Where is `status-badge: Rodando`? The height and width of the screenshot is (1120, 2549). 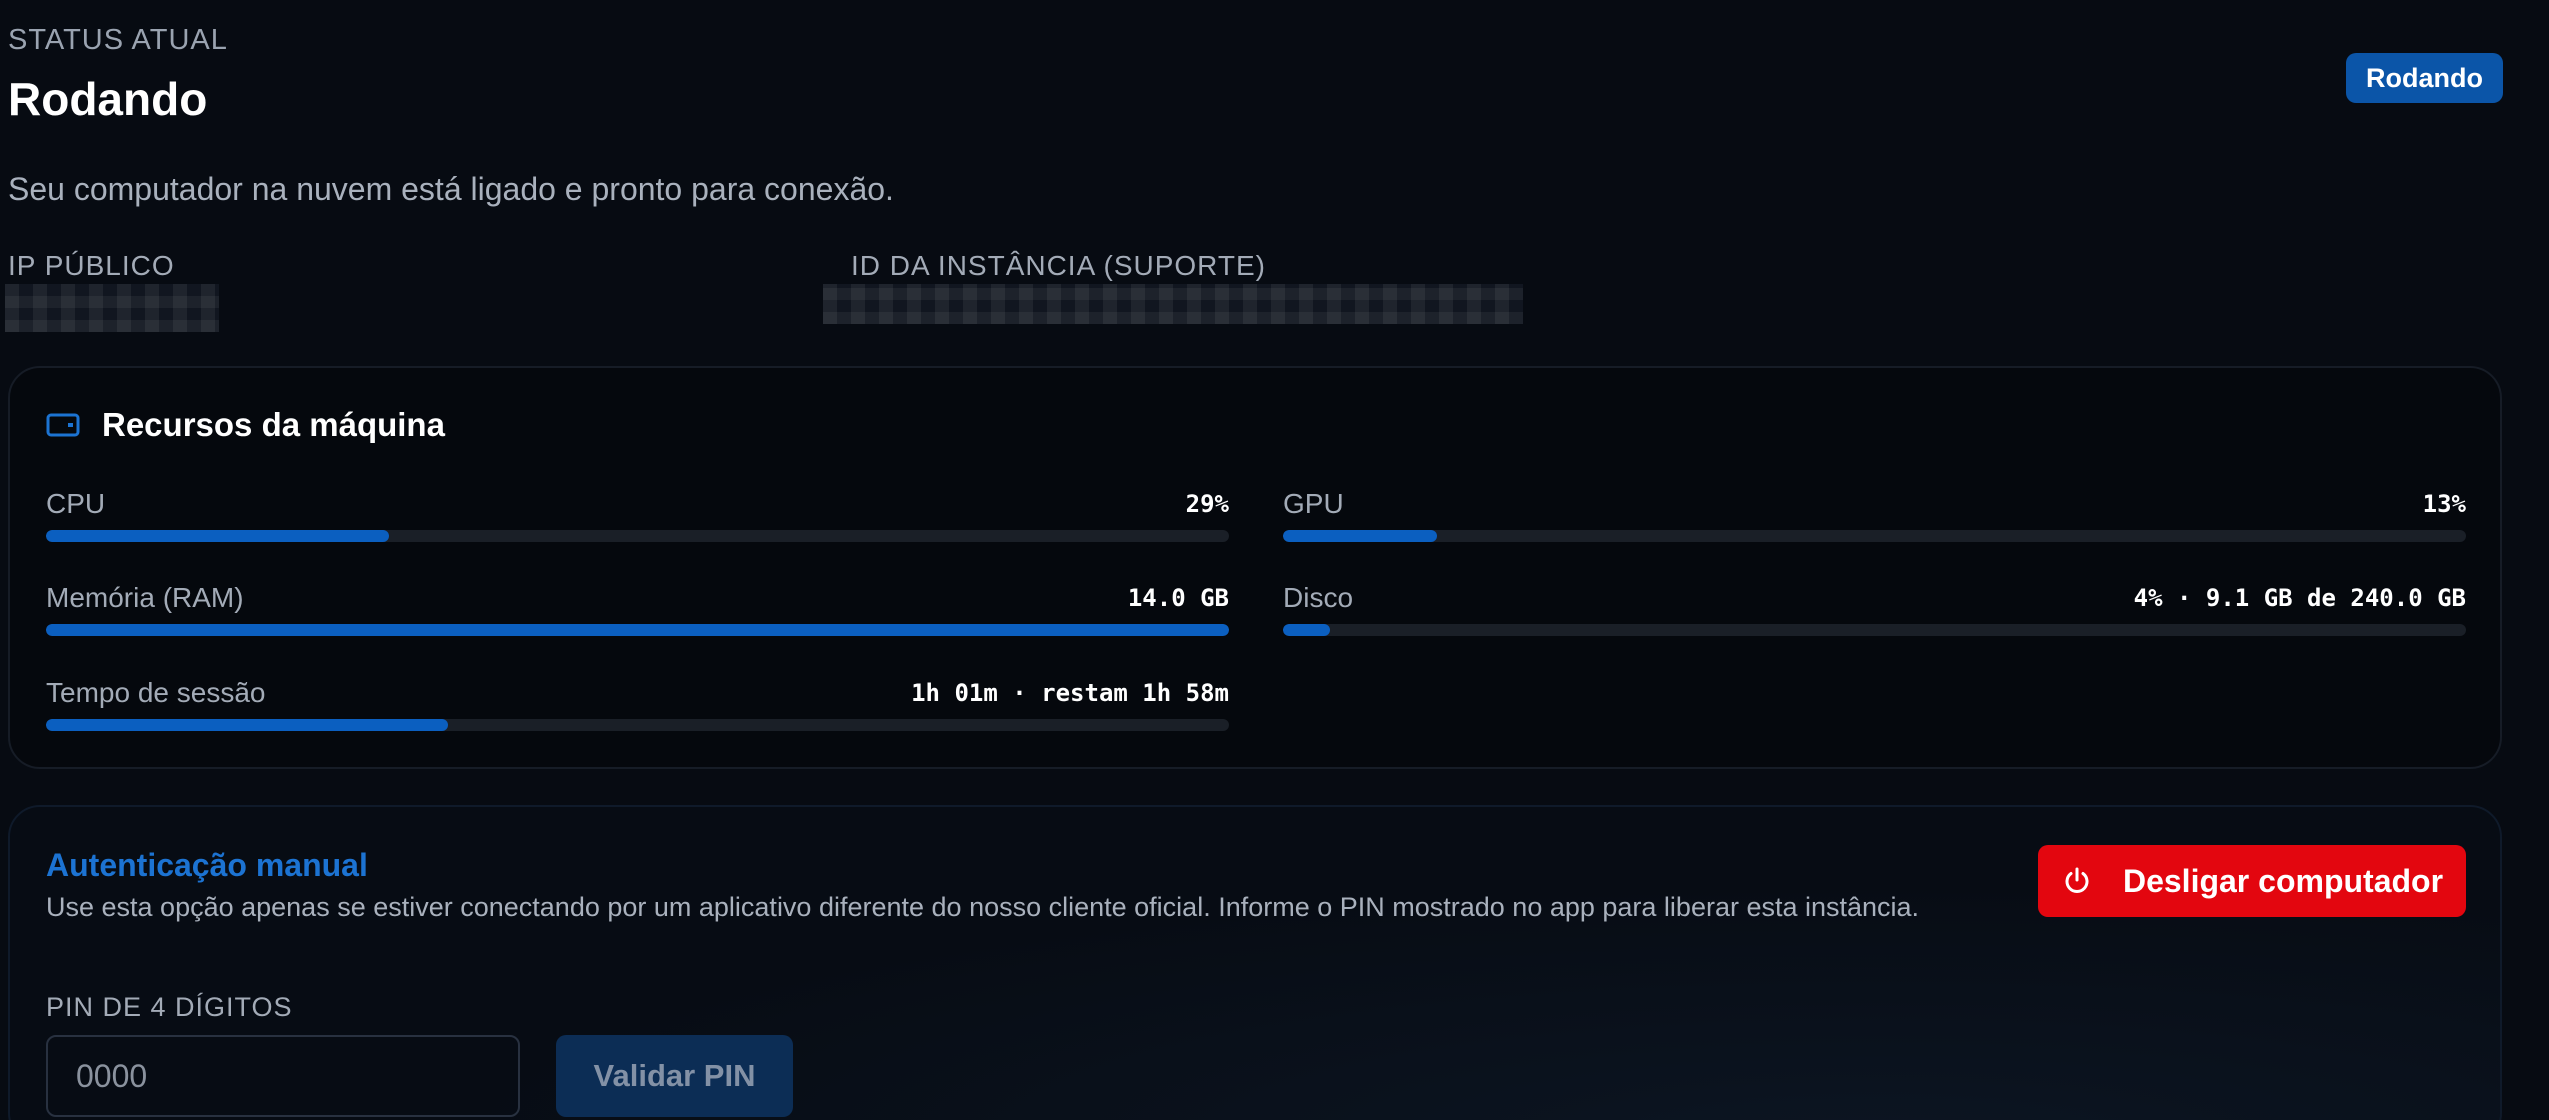 status-badge: Rodando is located at coordinates (2424, 78).